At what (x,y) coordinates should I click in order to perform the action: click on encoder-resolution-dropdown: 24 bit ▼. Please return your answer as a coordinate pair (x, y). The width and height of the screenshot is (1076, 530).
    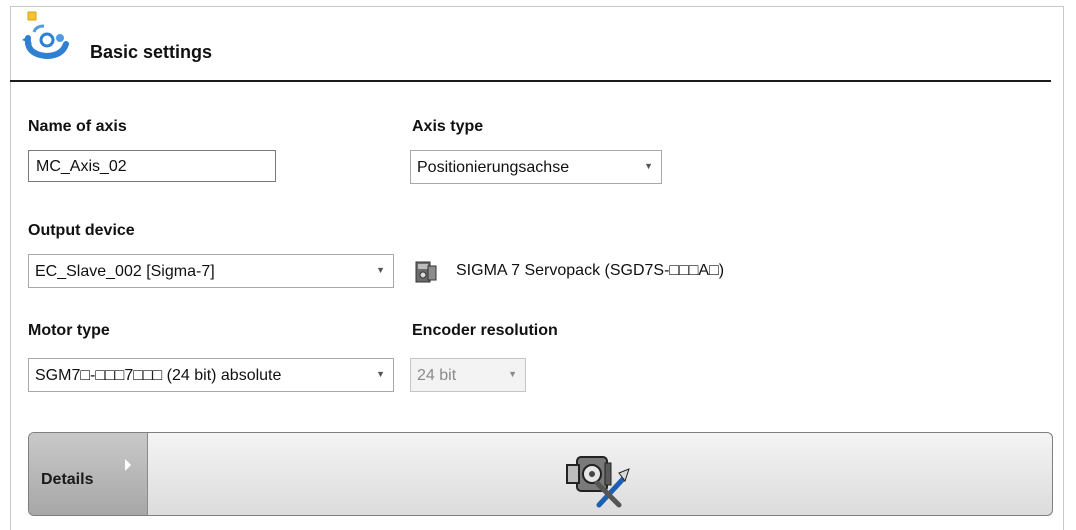
    Looking at the image, I should click on (468, 375).